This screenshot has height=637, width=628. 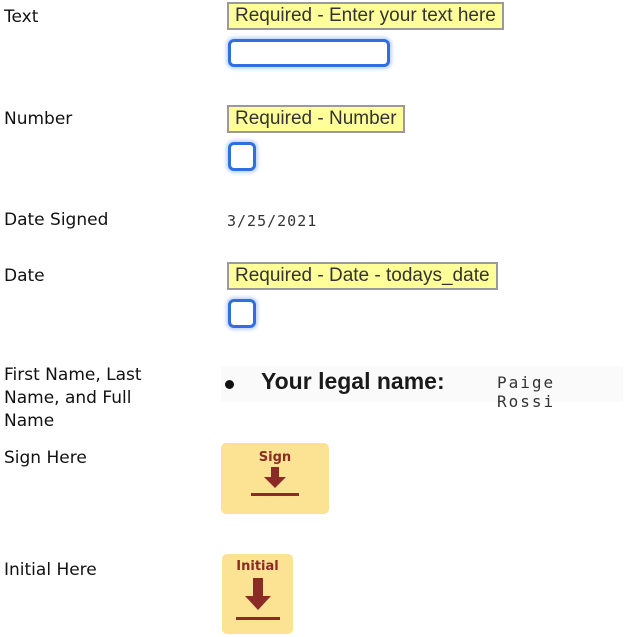 I want to click on name-field-label: First Name, Last Name, and Full Name, so click(x=73, y=398).